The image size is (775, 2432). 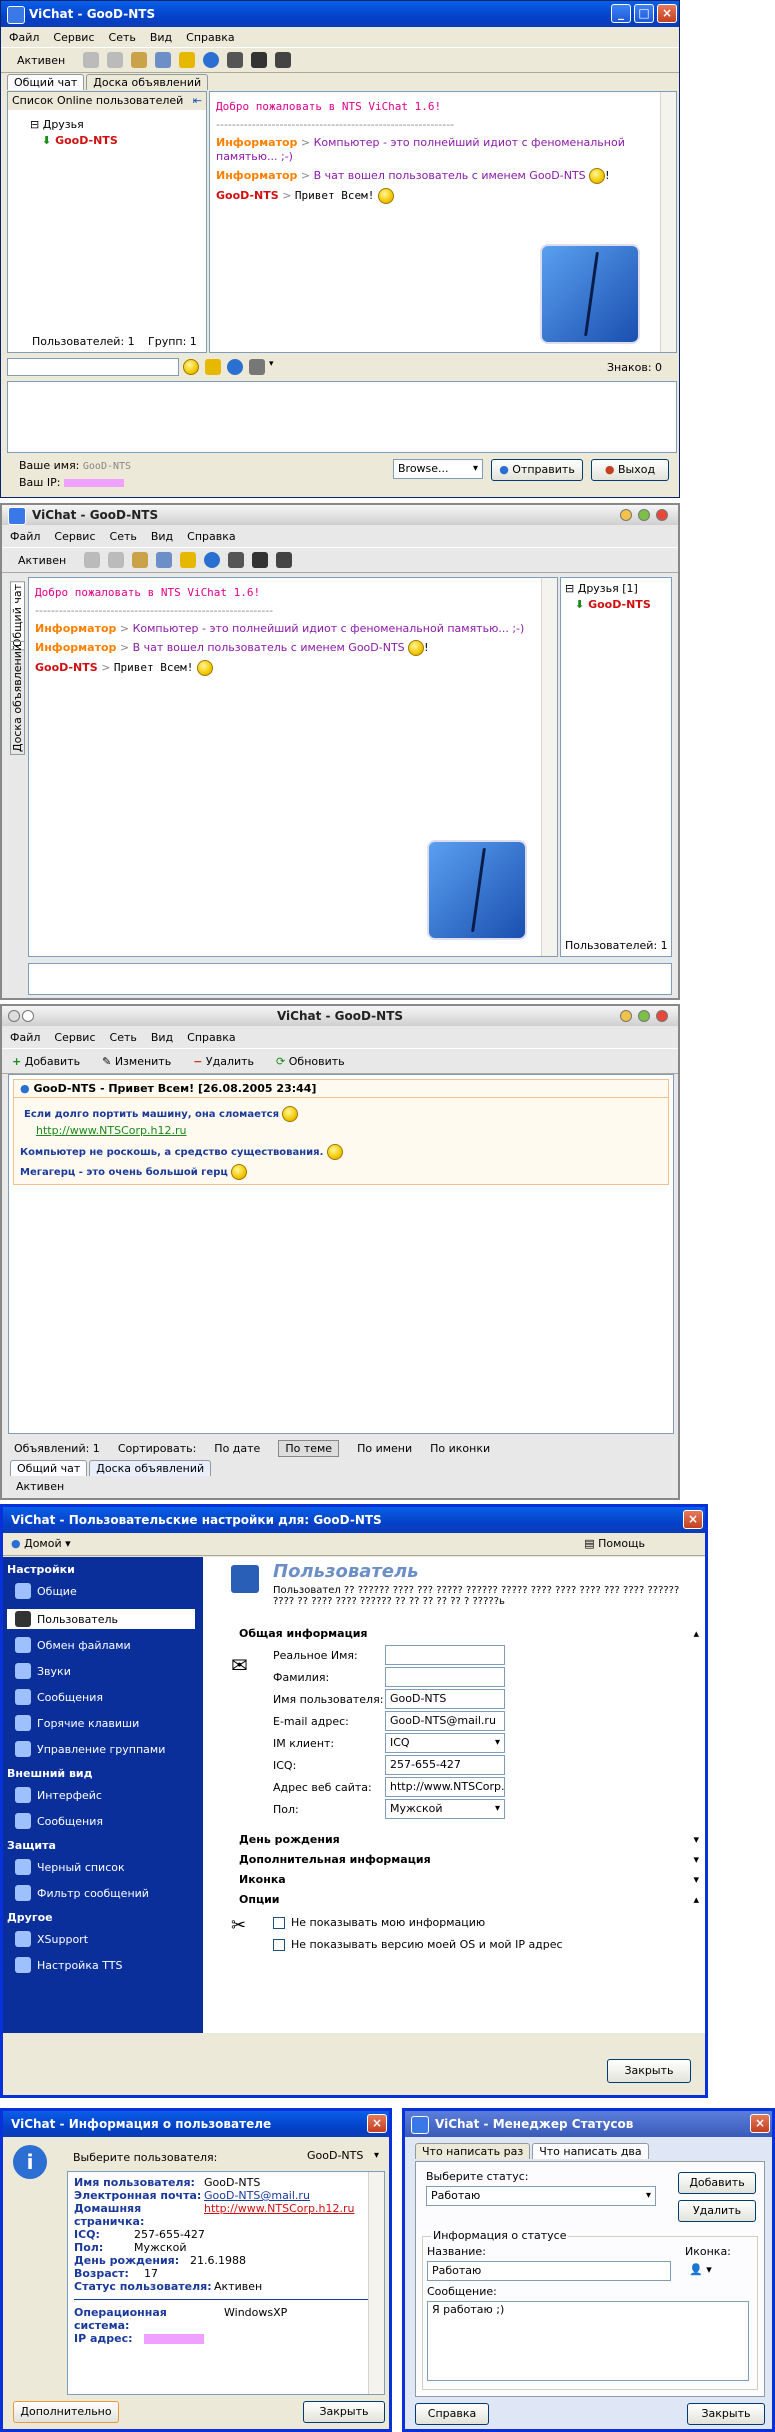 What do you see at coordinates (376, 2283) in the screenshot?
I see `details-scrollbar` at bounding box center [376, 2283].